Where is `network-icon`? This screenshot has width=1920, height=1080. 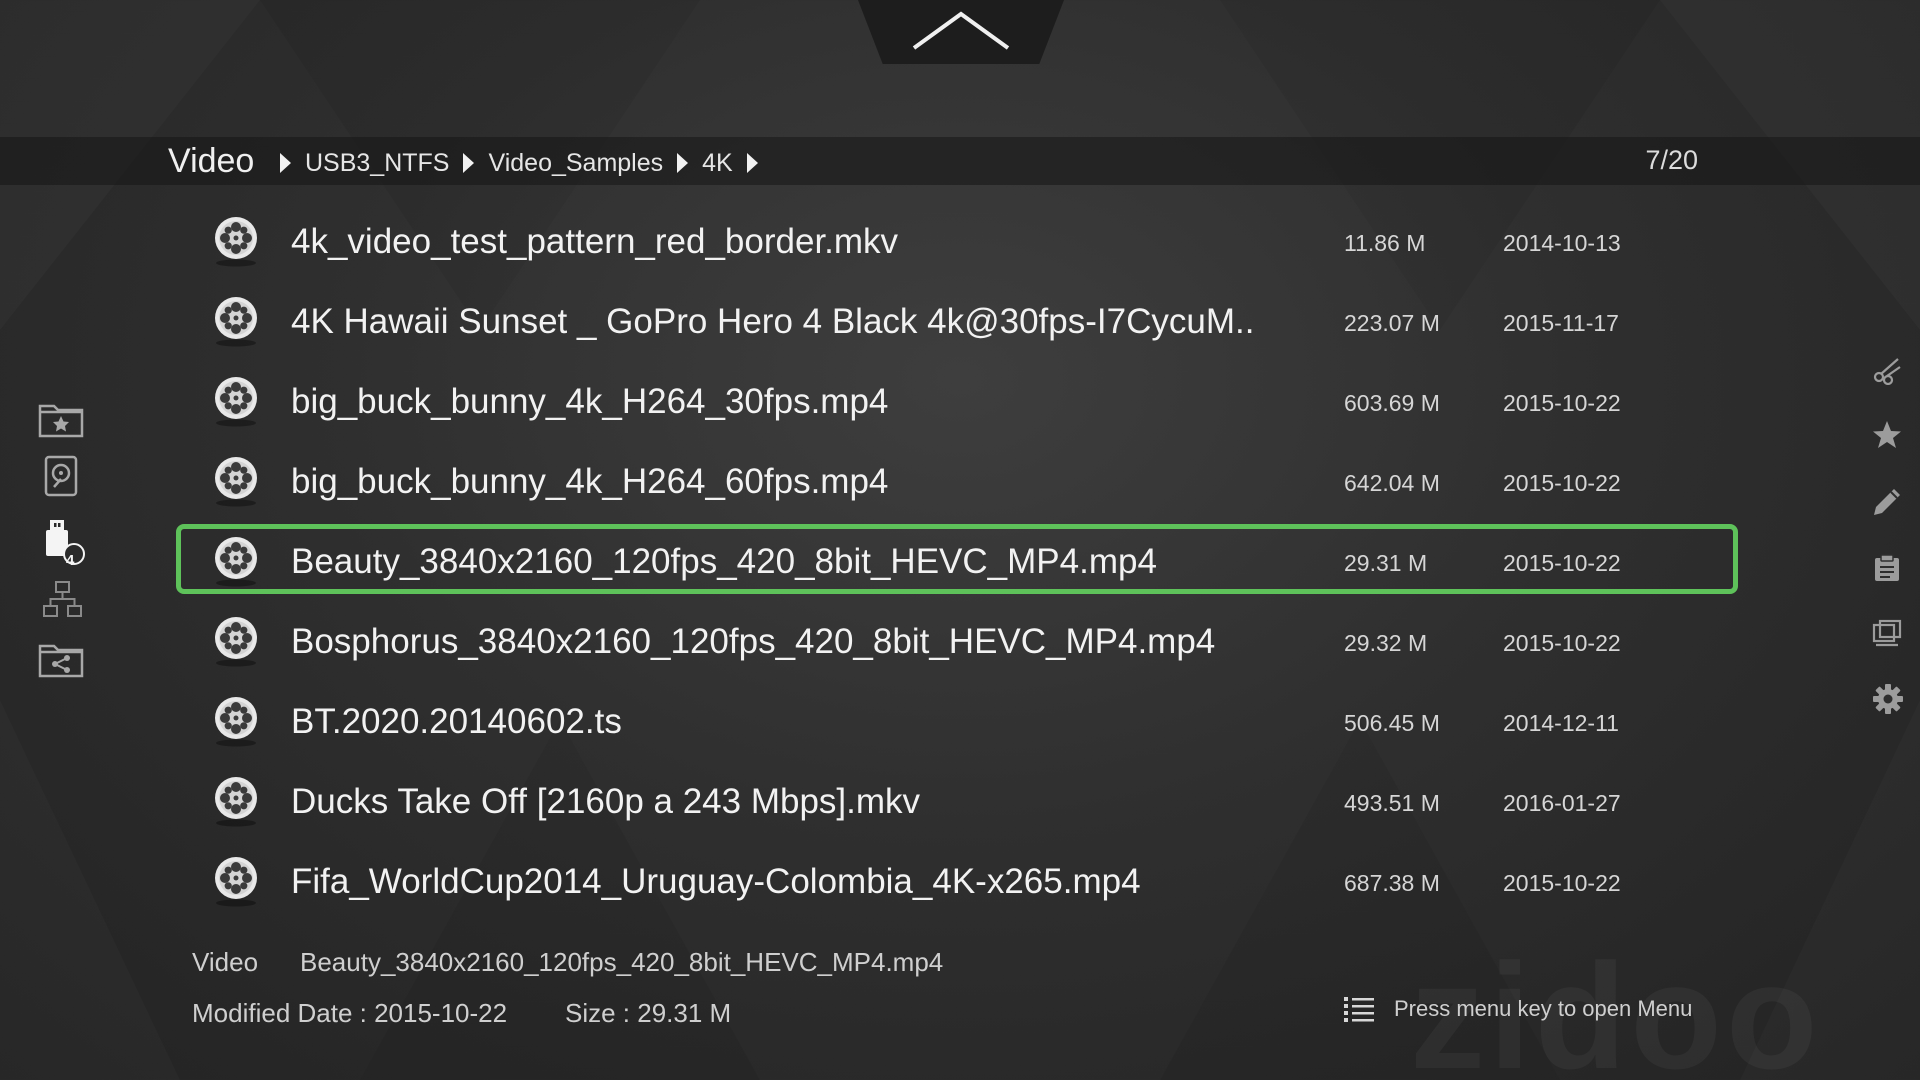 network-icon is located at coordinates (63, 603).